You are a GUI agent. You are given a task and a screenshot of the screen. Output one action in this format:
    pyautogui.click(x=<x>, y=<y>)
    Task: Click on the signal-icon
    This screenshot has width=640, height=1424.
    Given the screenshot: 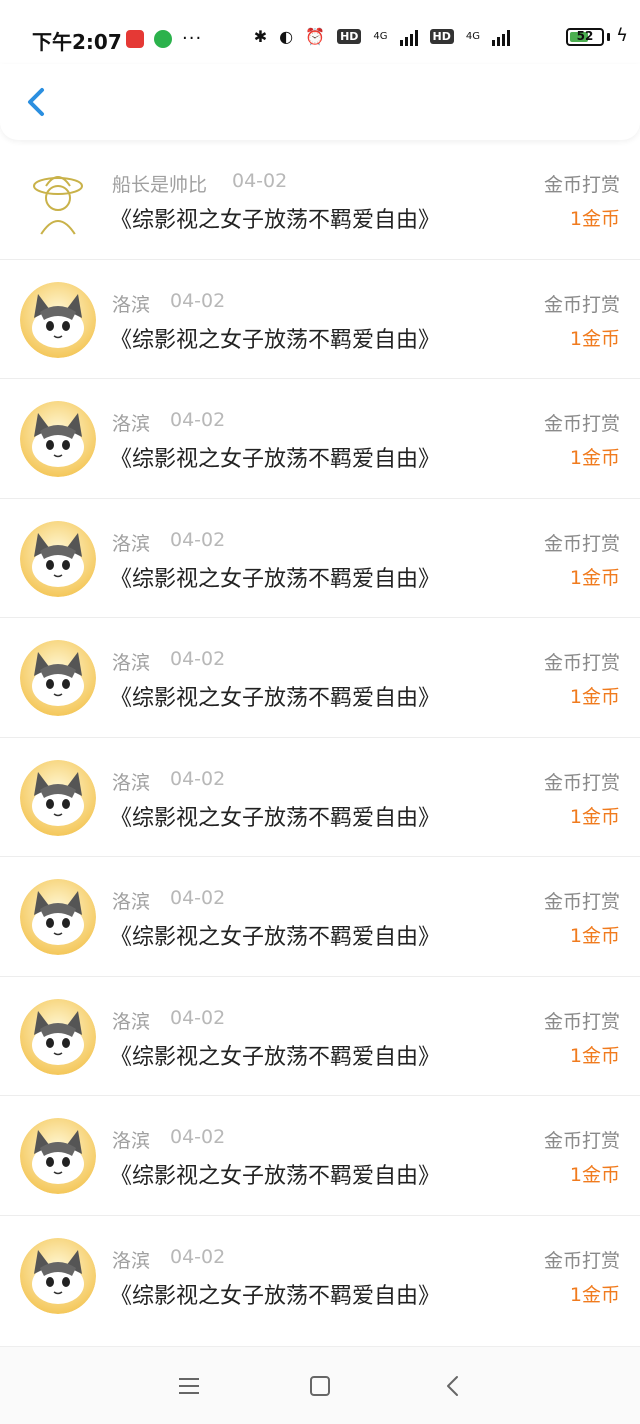 What is the action you would take?
    pyautogui.click(x=408, y=37)
    